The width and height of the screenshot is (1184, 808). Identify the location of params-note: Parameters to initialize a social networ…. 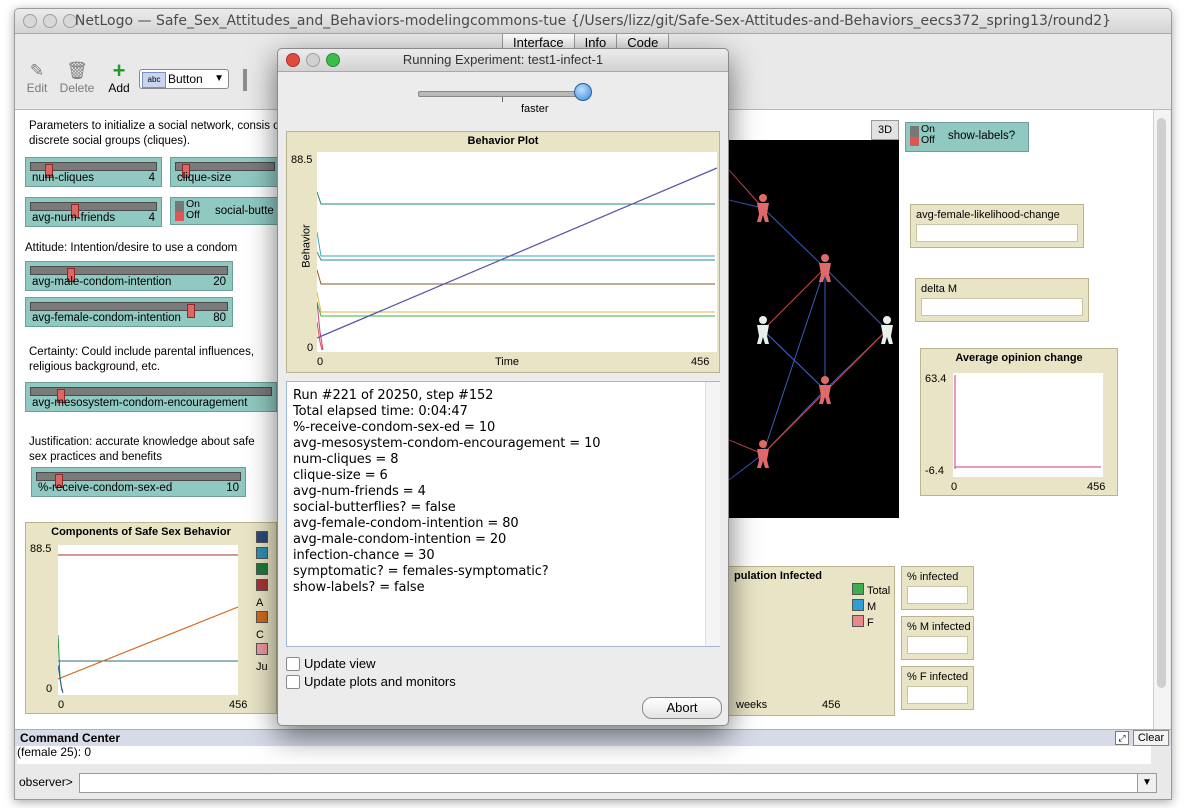
(156, 133).